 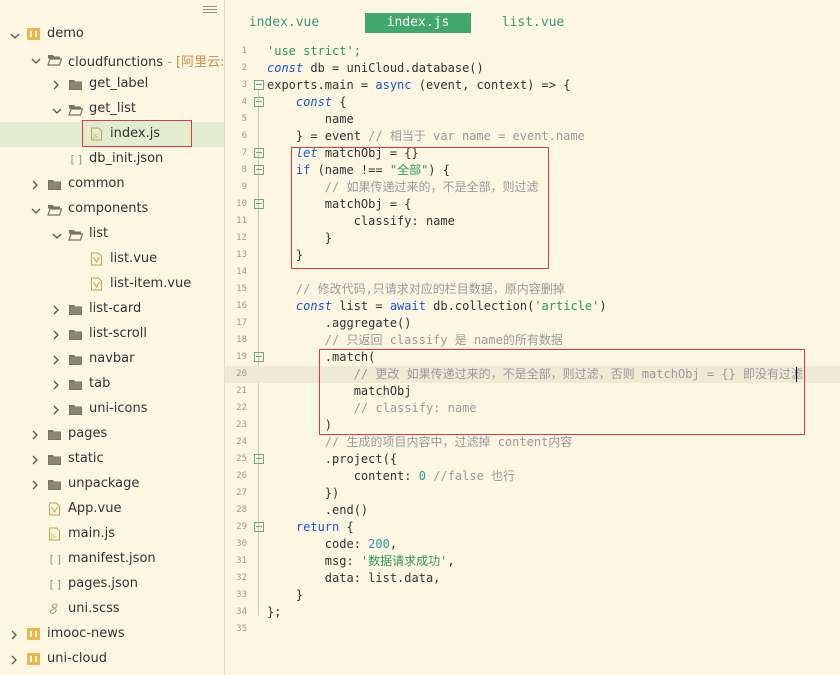 I want to click on tree-item: list.vue, so click(x=112, y=259).